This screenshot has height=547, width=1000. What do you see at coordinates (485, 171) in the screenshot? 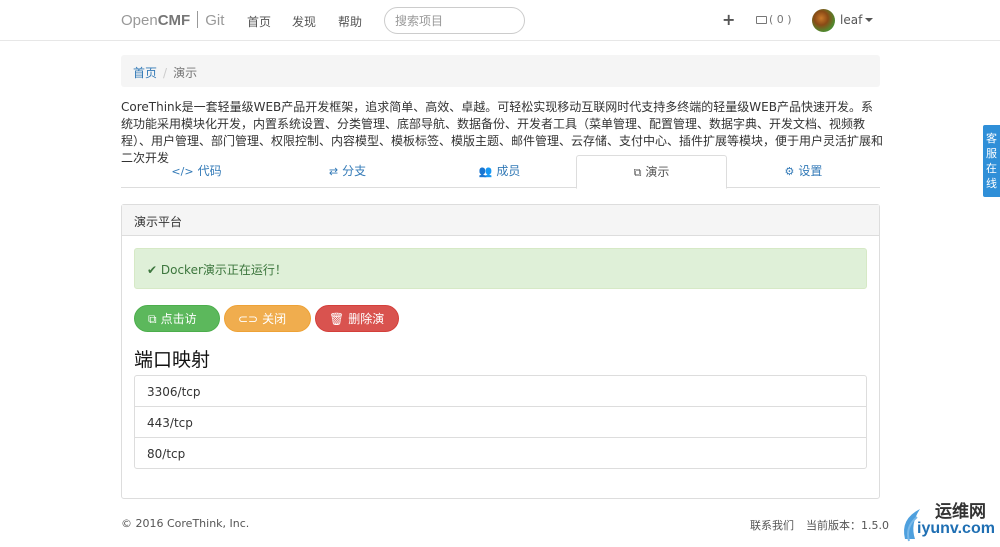
I see `users-icon: 👥` at bounding box center [485, 171].